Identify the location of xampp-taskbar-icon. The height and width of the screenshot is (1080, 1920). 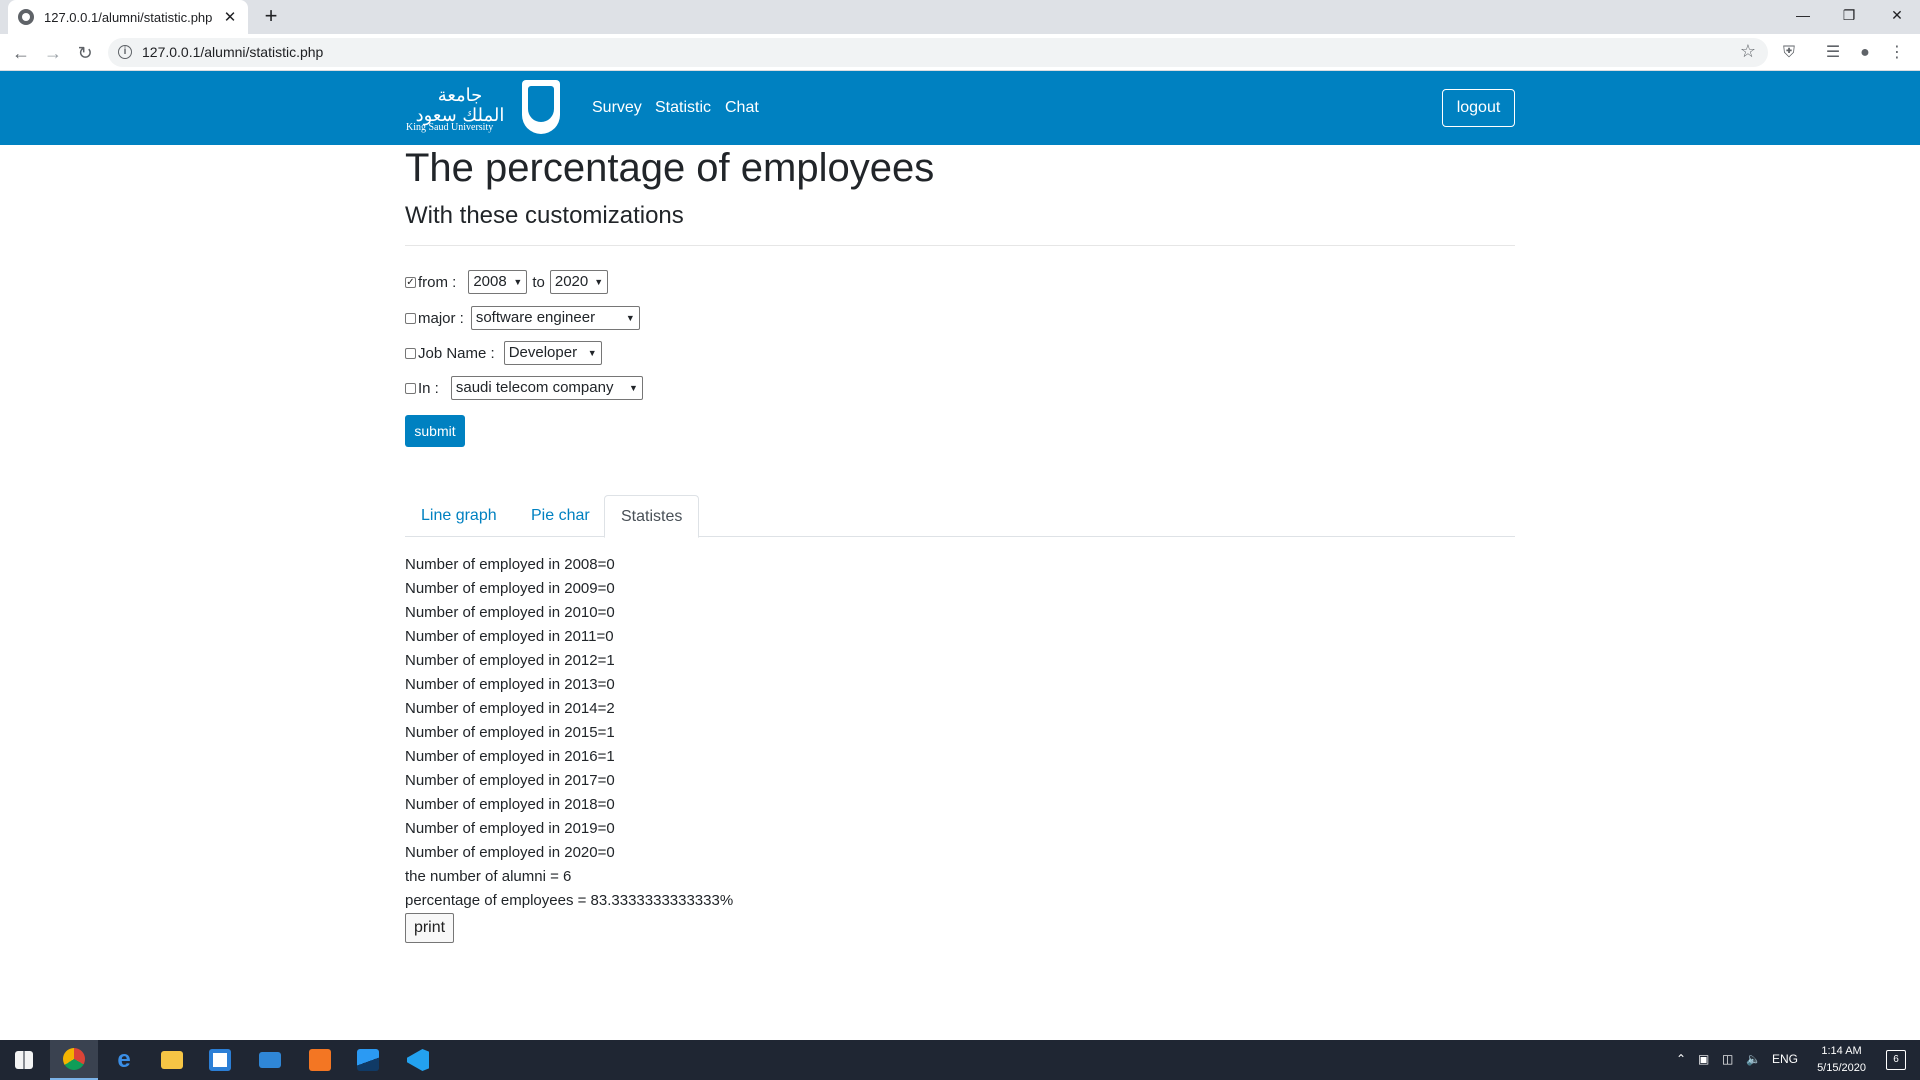
(320, 1060).